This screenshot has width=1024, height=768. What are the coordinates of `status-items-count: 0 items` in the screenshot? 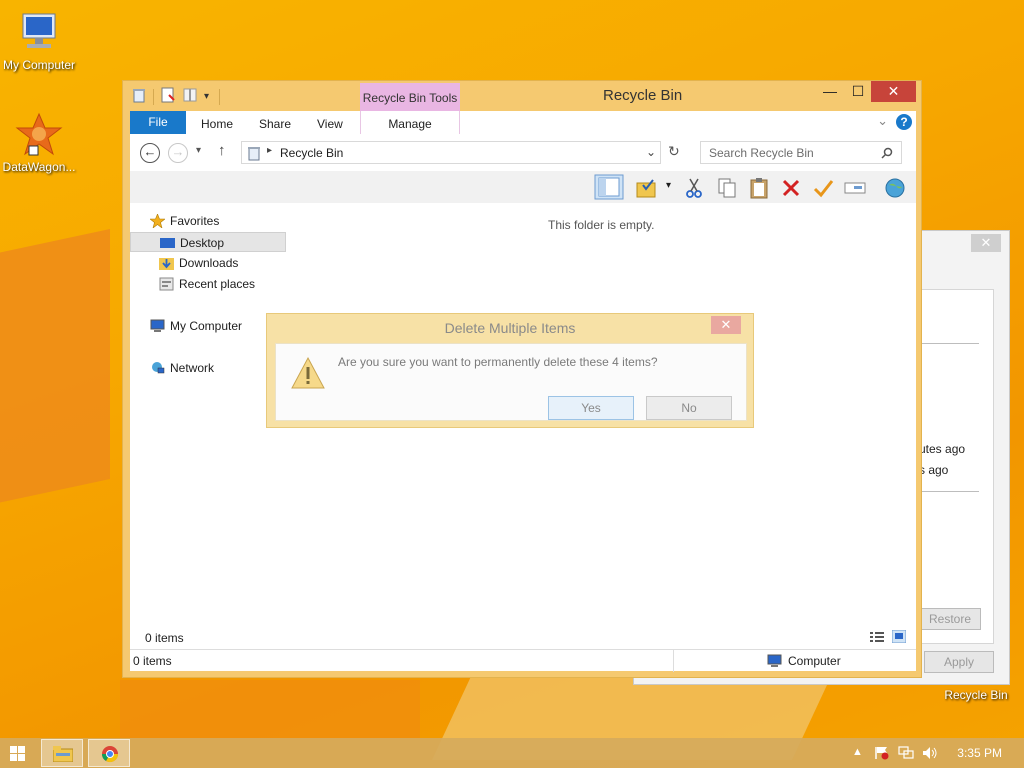 It's located at (152, 661).